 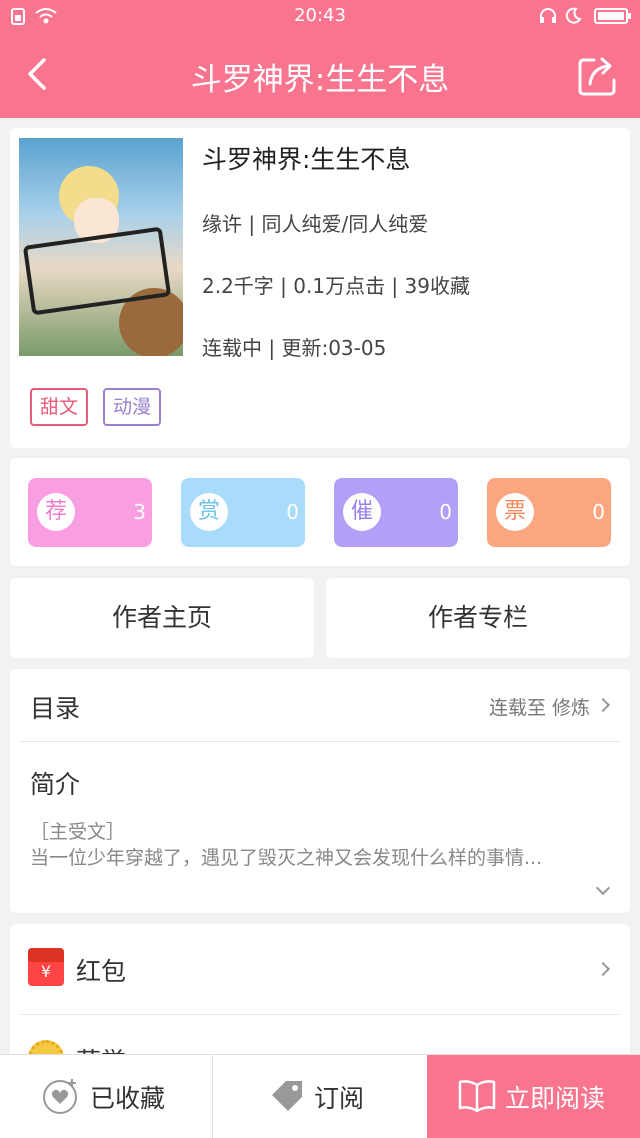 What do you see at coordinates (46, 967) in the screenshot?
I see `red-envelope-icon: ¥` at bounding box center [46, 967].